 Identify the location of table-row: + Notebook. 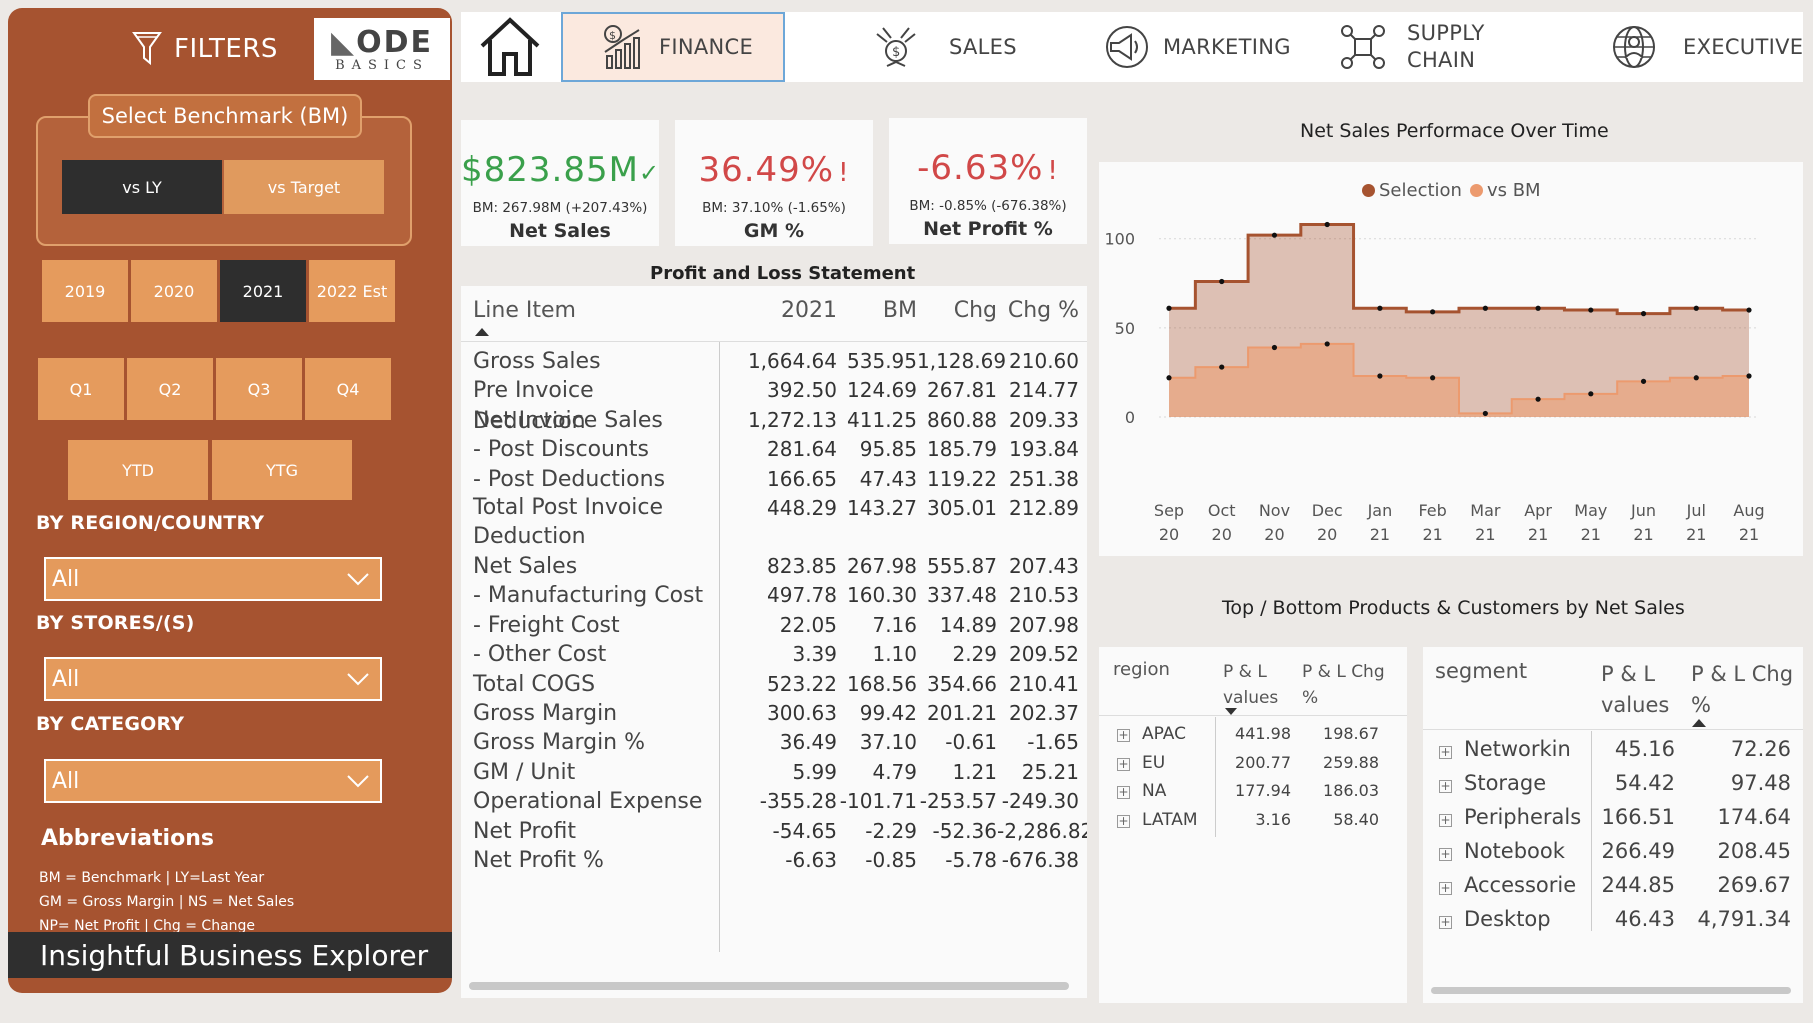
(1502, 851).